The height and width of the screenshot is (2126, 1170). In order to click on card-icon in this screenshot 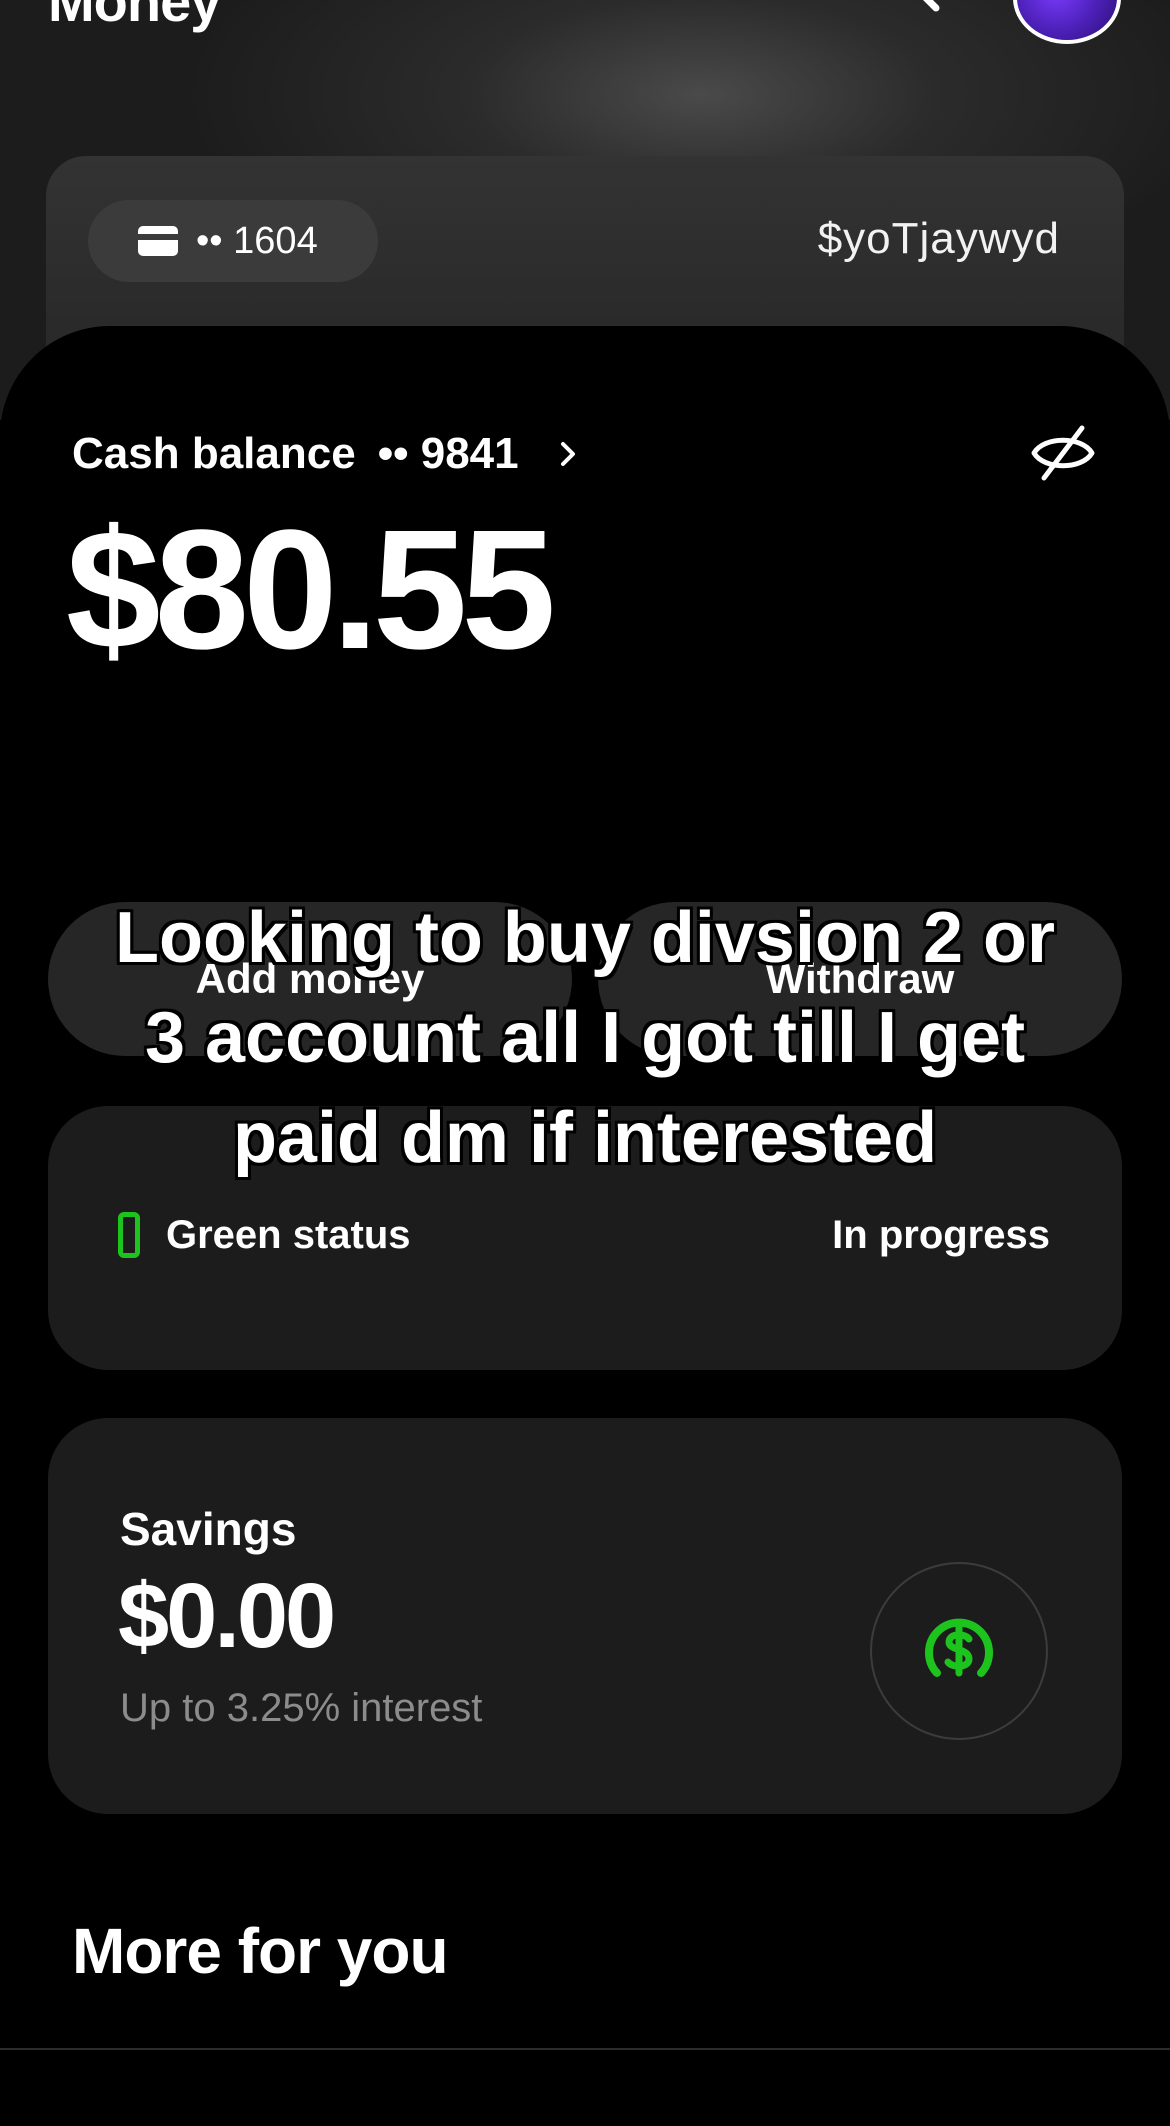, I will do `click(158, 241)`.